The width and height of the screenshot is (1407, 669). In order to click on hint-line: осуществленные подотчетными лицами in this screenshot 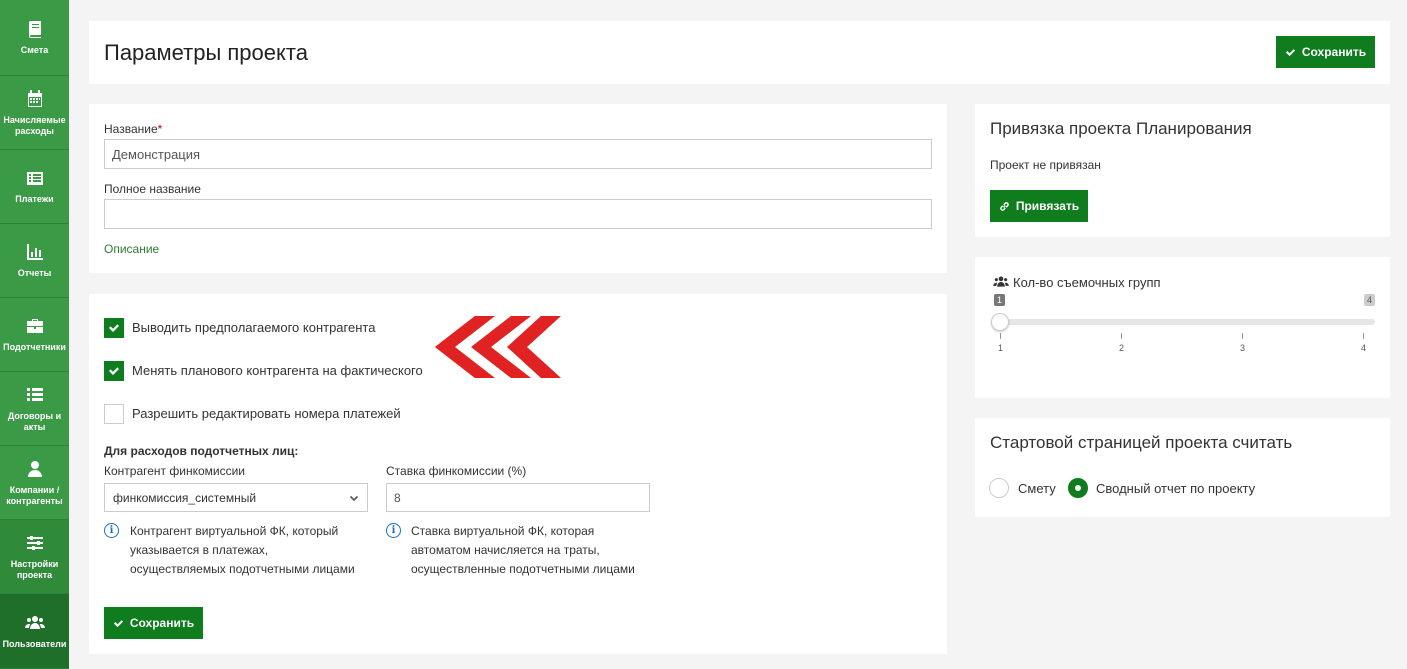, I will do `click(523, 569)`.